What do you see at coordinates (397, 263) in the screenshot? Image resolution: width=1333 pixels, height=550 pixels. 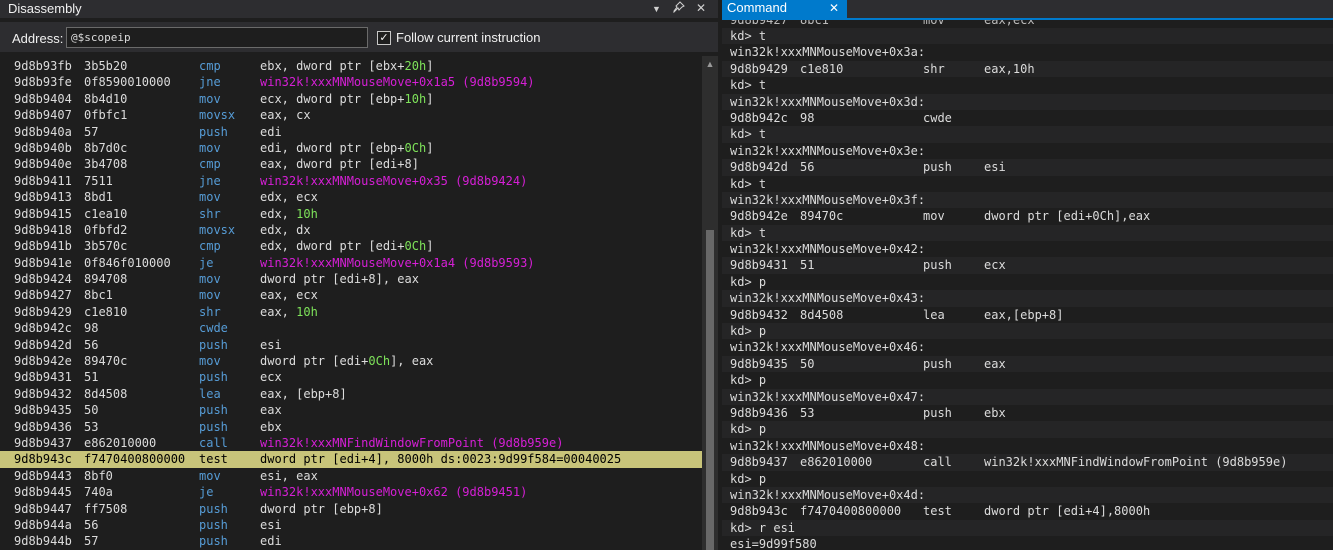 I see `symbol-link: win32k!xxxMNMouseMove+0x1a4 (9d8b9593)` at bounding box center [397, 263].